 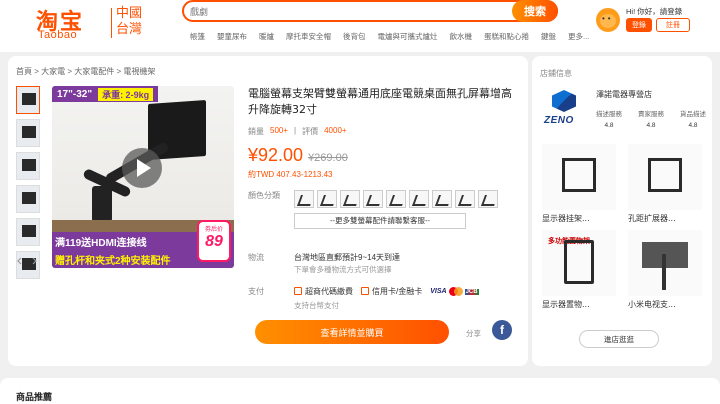 I want to click on shipping-estimate: 台灣地區直郵預計9~14天到達, so click(x=347, y=257).